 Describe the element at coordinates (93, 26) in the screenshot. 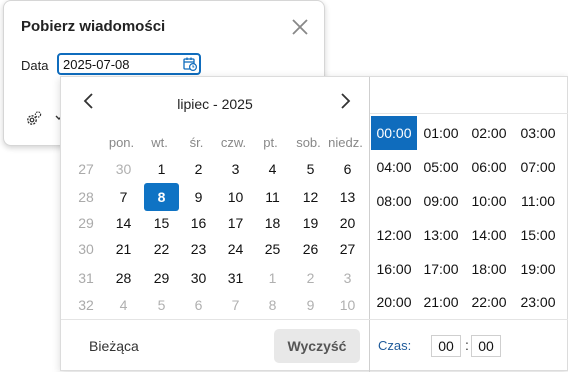

I see `dialog-title: Pobierz wiadomości` at that location.